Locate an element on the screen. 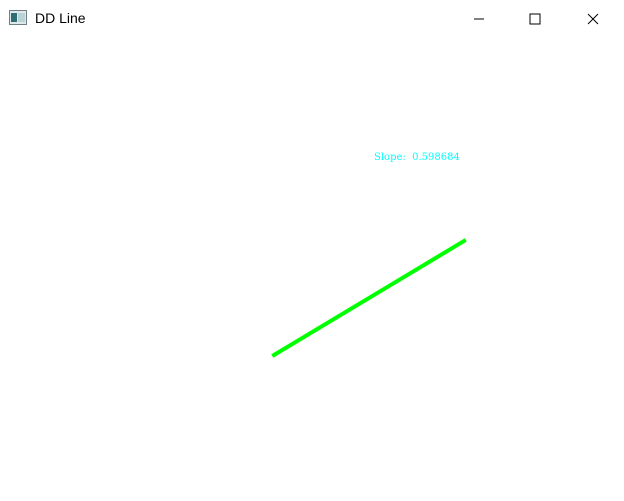 The height and width of the screenshot is (501, 624). line-drawing is located at coordinates (369, 298).